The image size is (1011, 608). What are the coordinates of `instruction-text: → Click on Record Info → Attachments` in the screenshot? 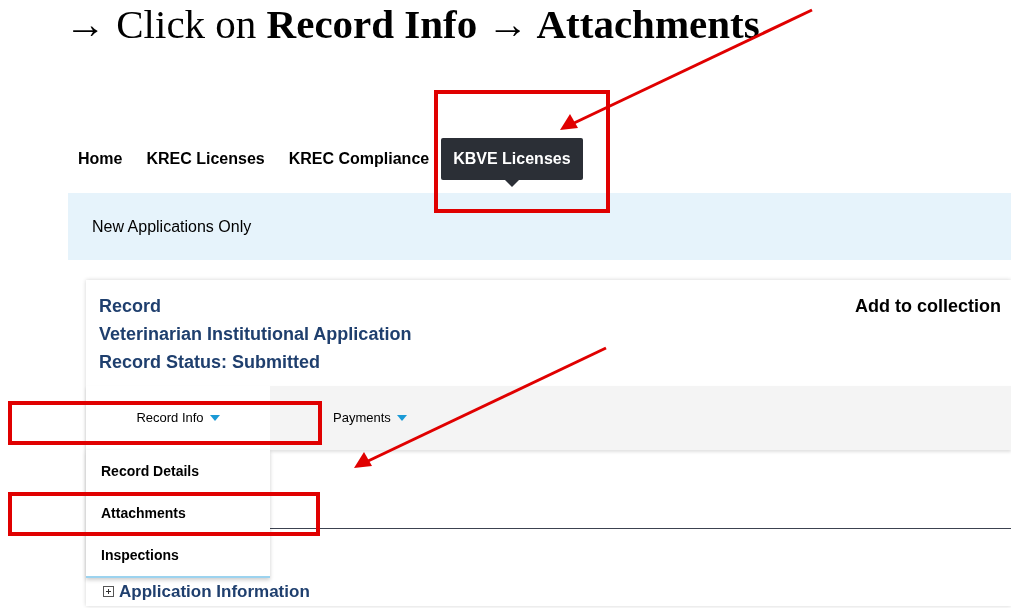 It's located at (412, 24).